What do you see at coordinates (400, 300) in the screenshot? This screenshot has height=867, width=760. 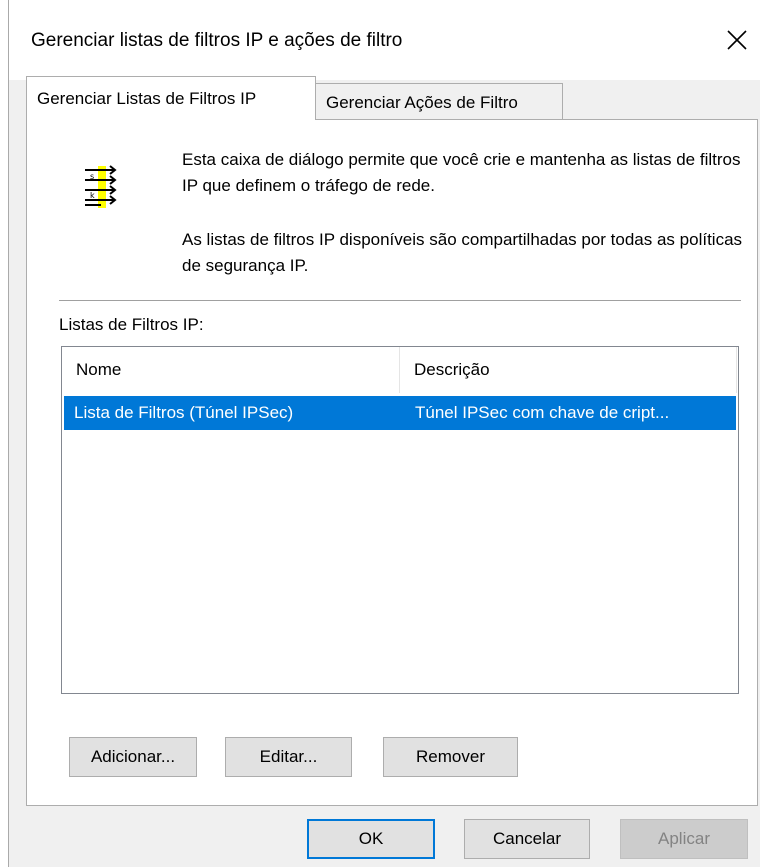 I see `separator` at bounding box center [400, 300].